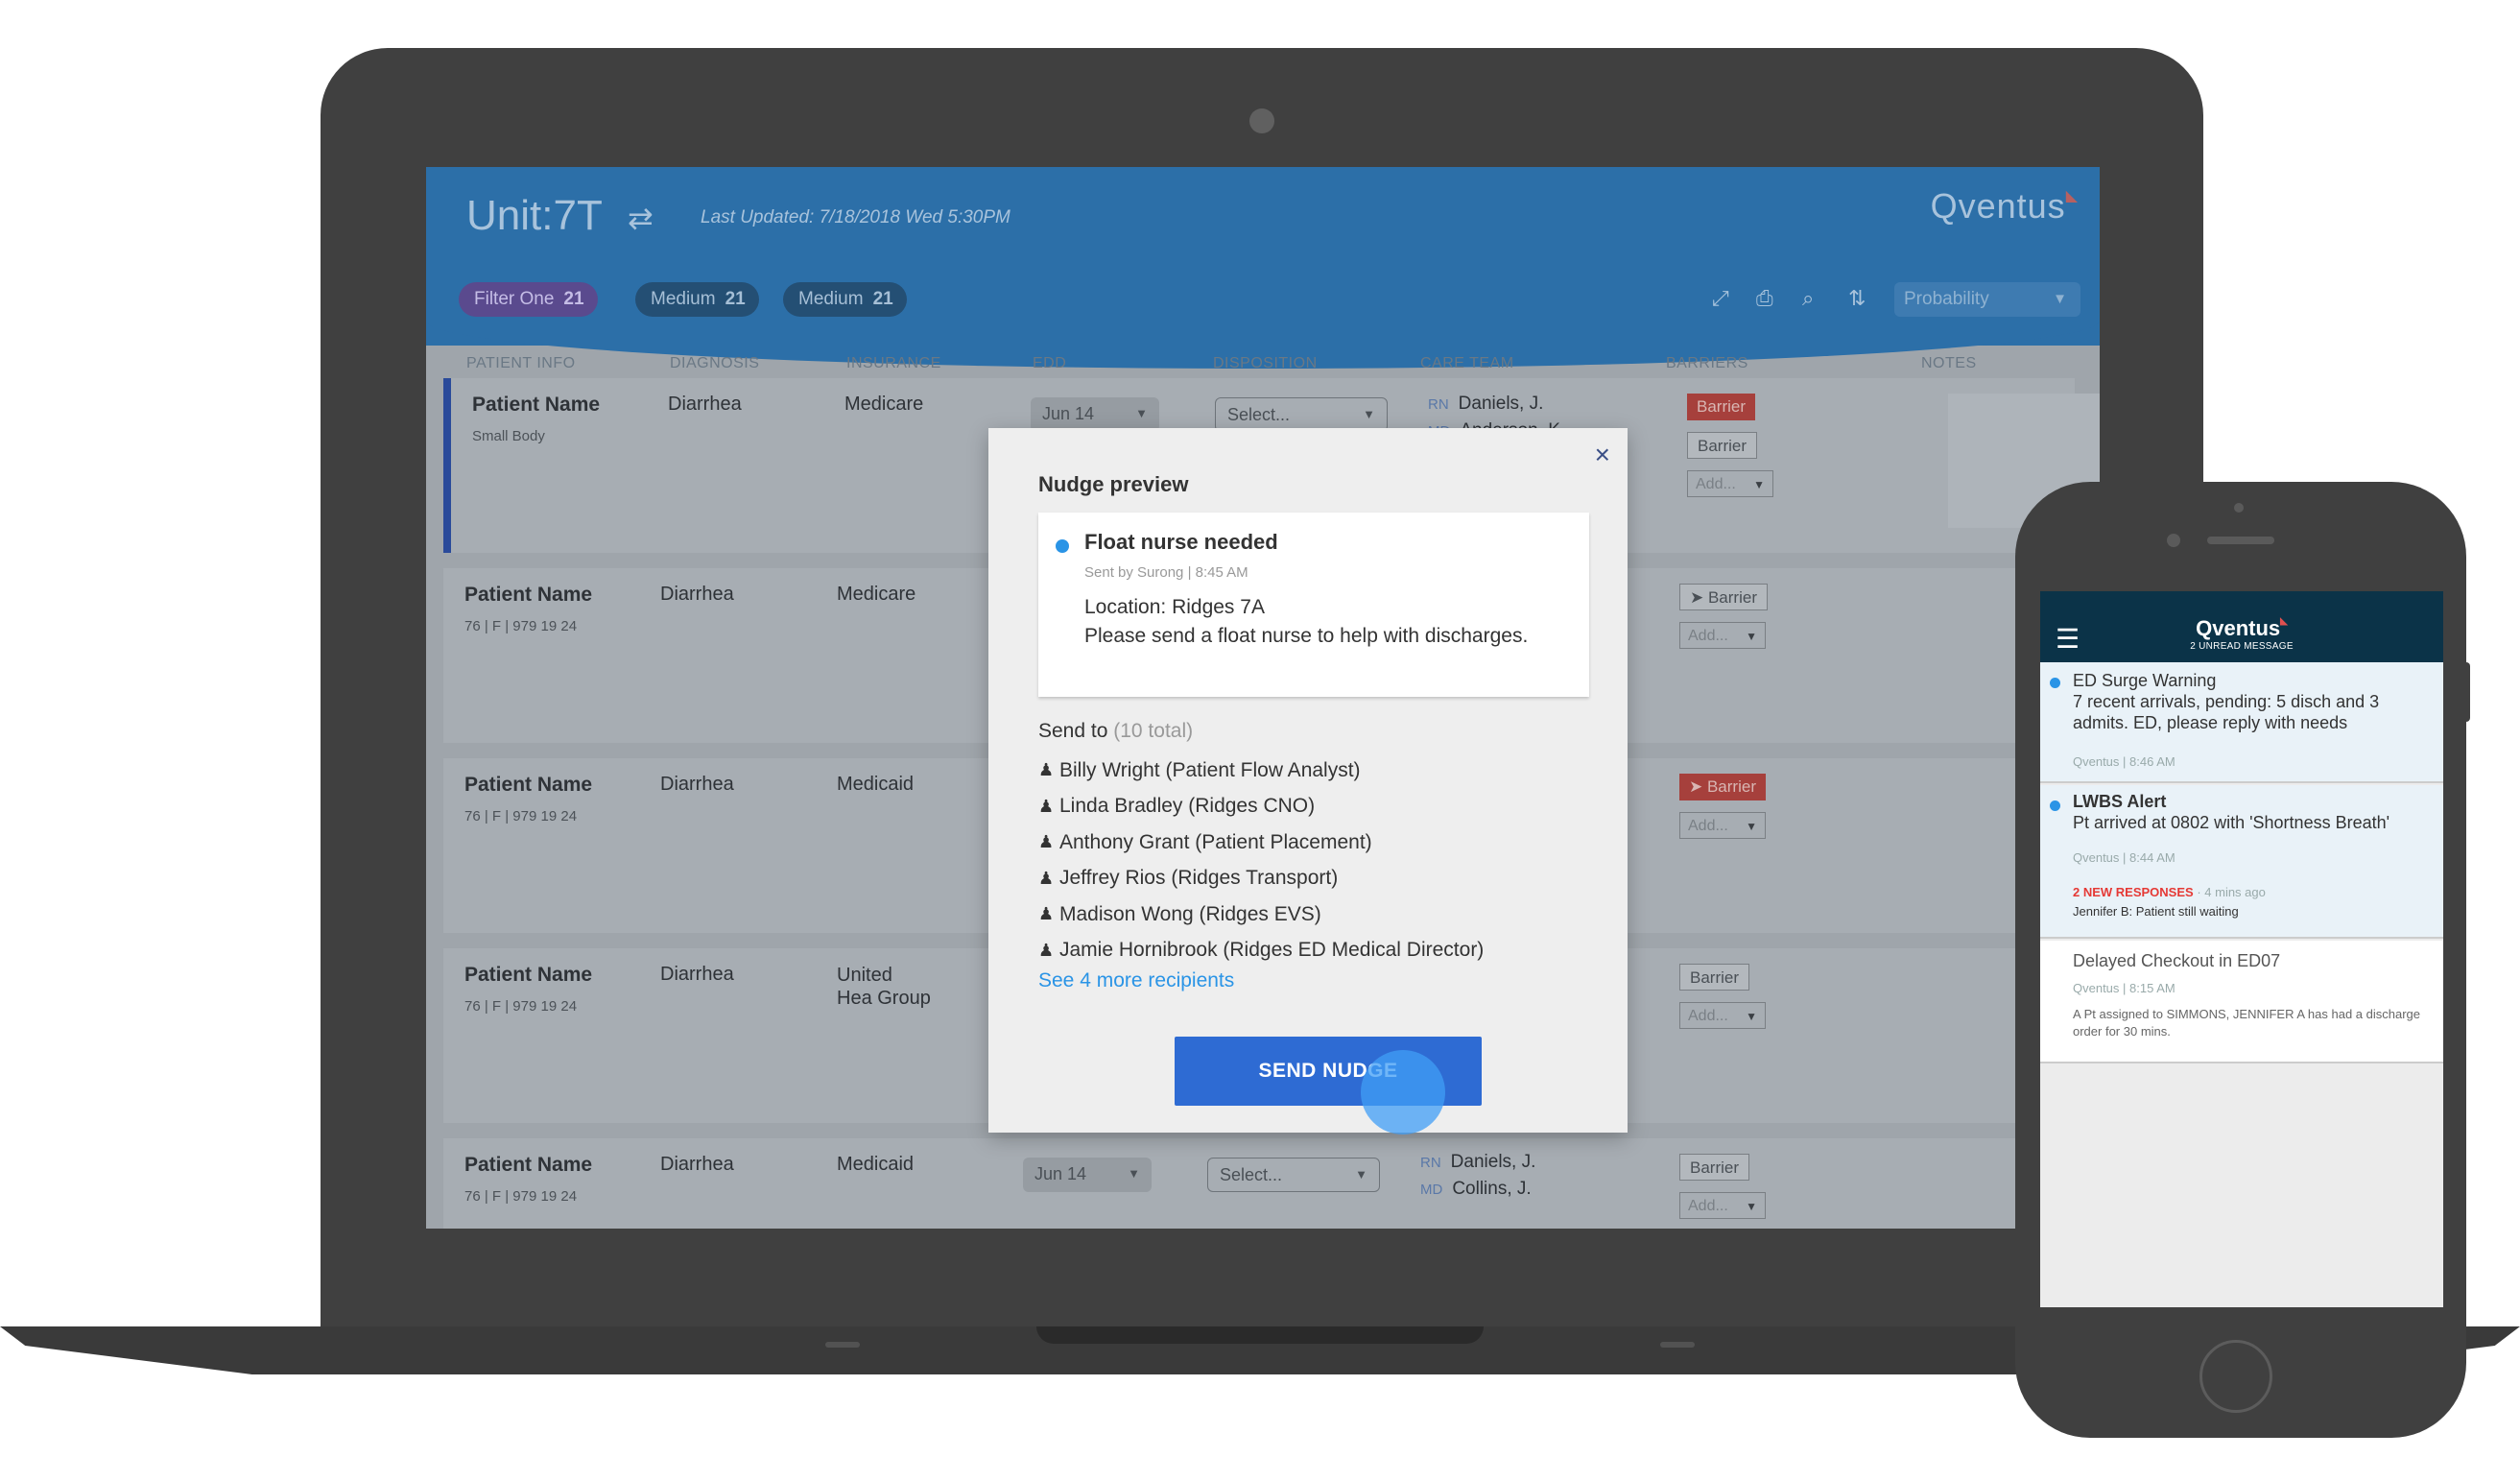 The width and height of the screenshot is (2520, 1457). I want to click on care-team-rn: RN Daniels, J., so click(1486, 405).